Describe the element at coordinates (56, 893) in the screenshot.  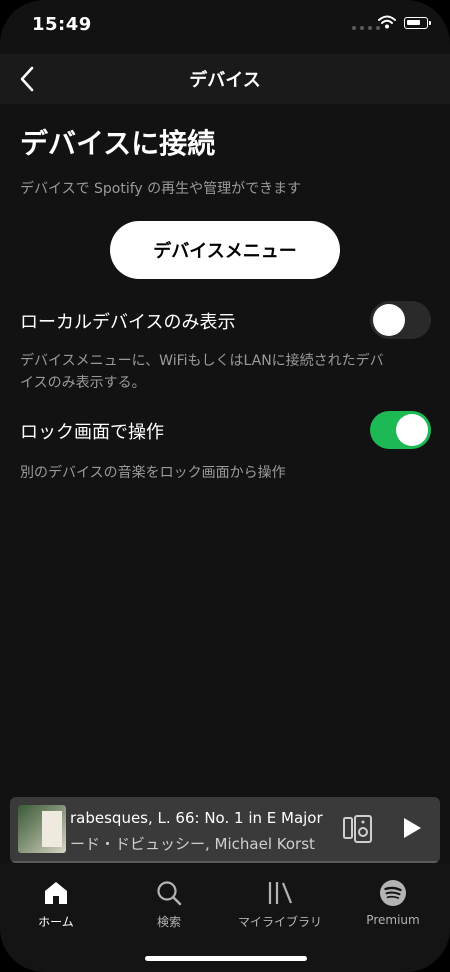
I see `home-icon` at that location.